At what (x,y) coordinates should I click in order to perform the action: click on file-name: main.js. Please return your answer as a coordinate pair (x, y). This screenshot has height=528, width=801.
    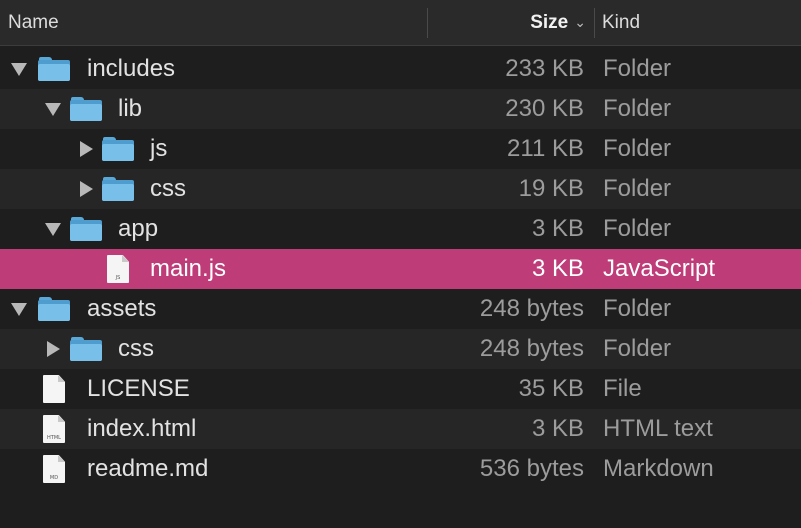
    Looking at the image, I should click on (188, 268).